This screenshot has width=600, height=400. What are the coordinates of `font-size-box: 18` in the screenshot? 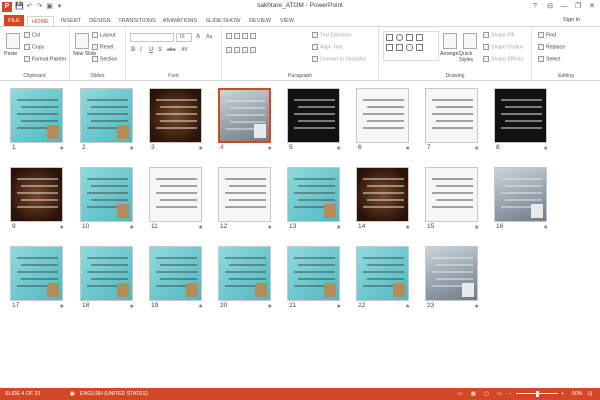 It's located at (184, 37).